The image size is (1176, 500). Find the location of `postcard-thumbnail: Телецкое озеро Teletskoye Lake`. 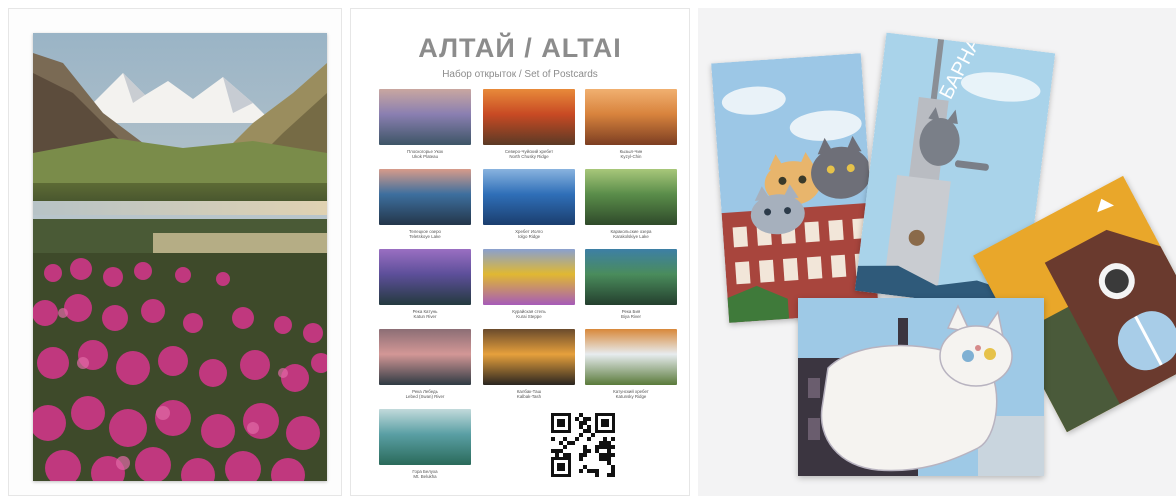

postcard-thumbnail: Телецкое озеро Teletskoye Lake is located at coordinates (425, 204).